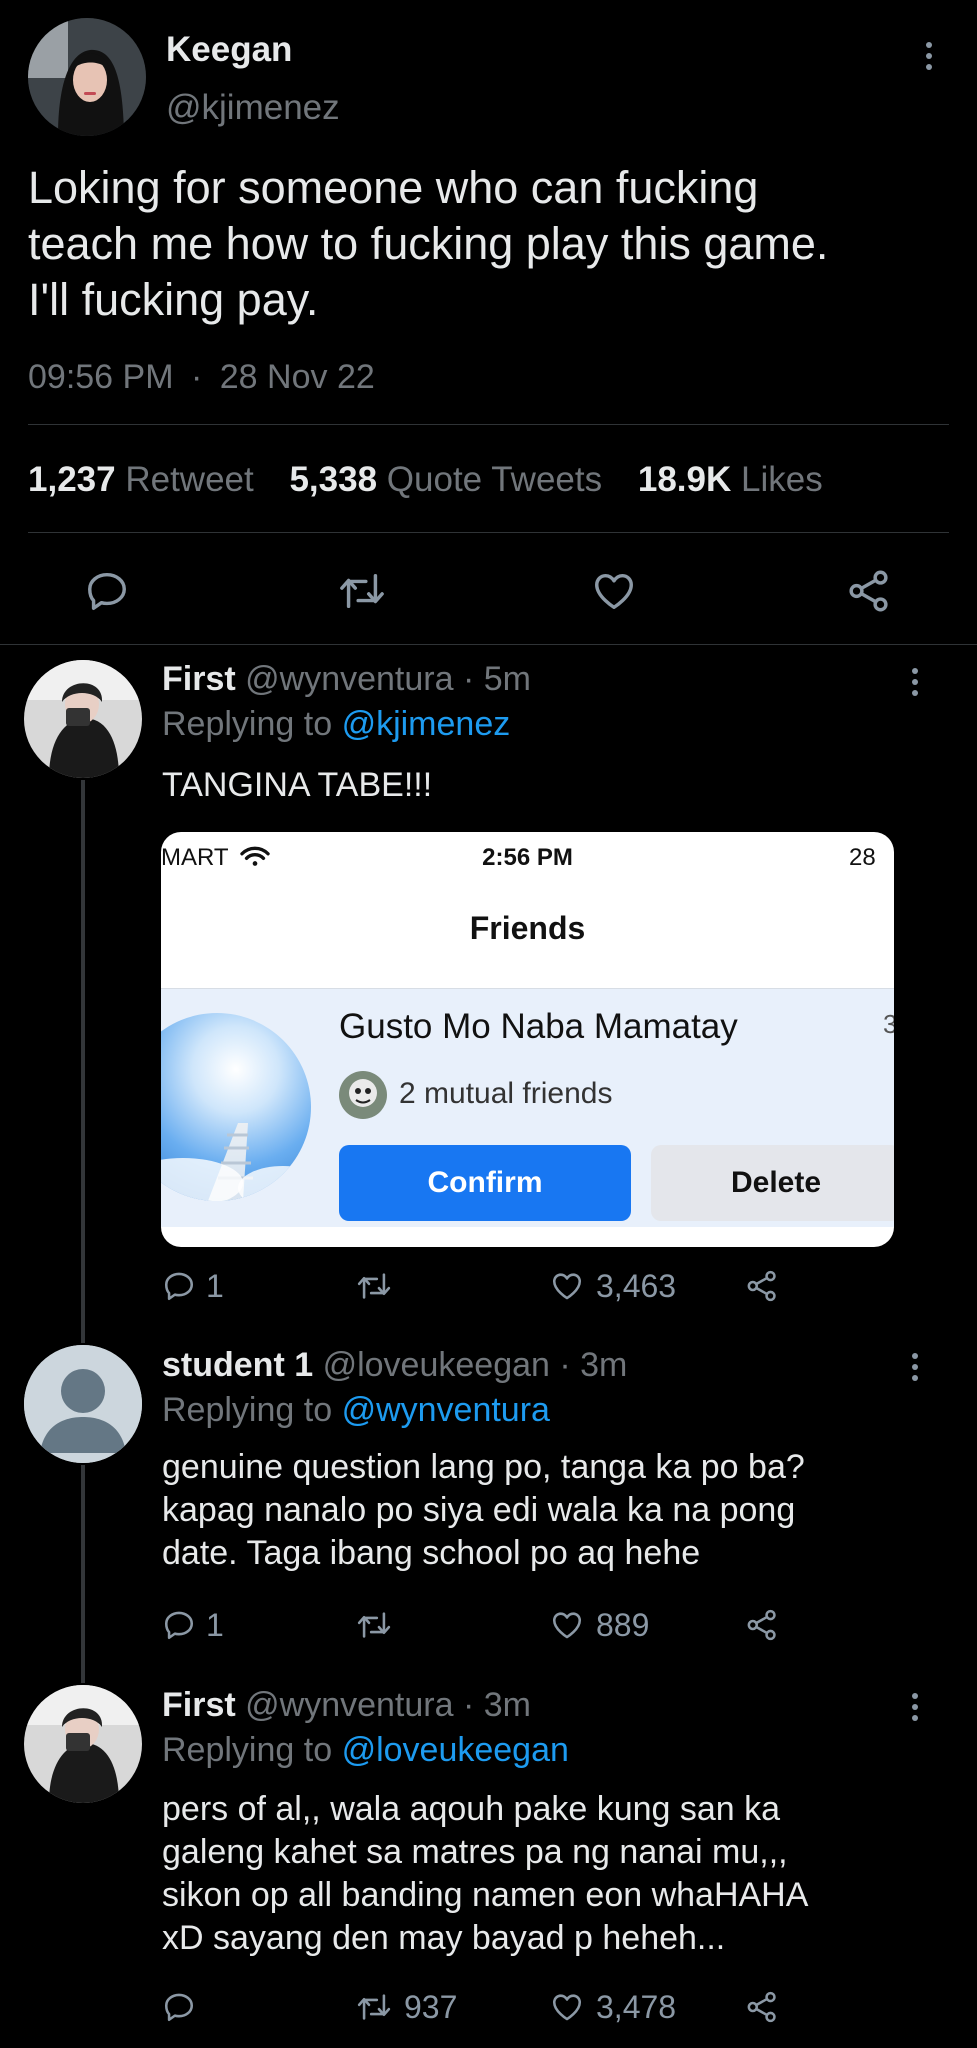 The image size is (977, 2048). Describe the element at coordinates (496, 679) in the screenshot. I see `reply-time: · 5m` at that location.